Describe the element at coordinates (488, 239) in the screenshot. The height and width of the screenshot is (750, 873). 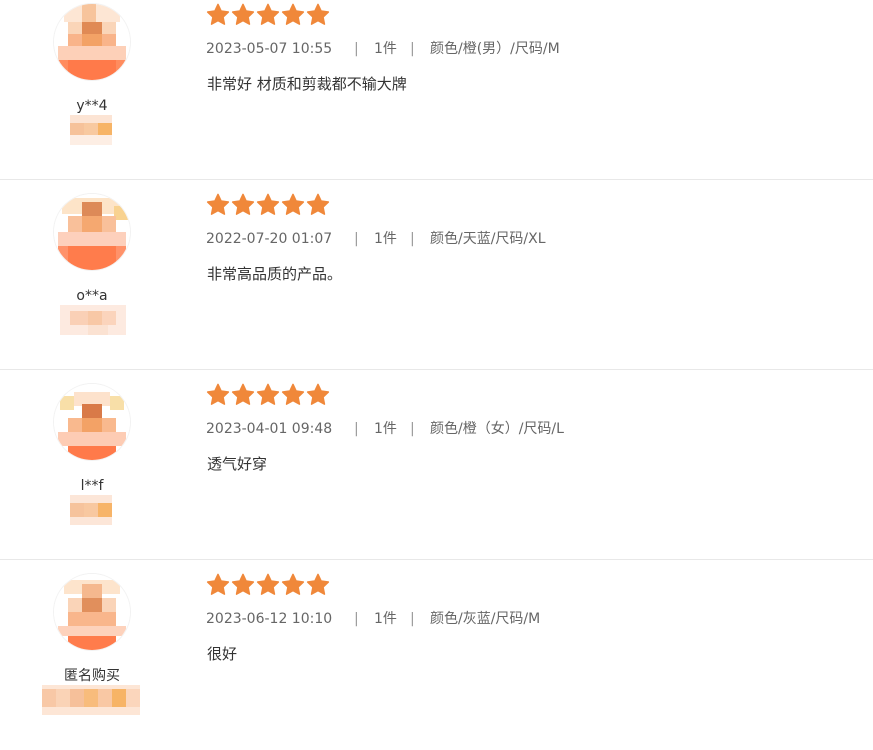
I see `product-spec: 颜色/天蓝/尺码/XL` at that location.